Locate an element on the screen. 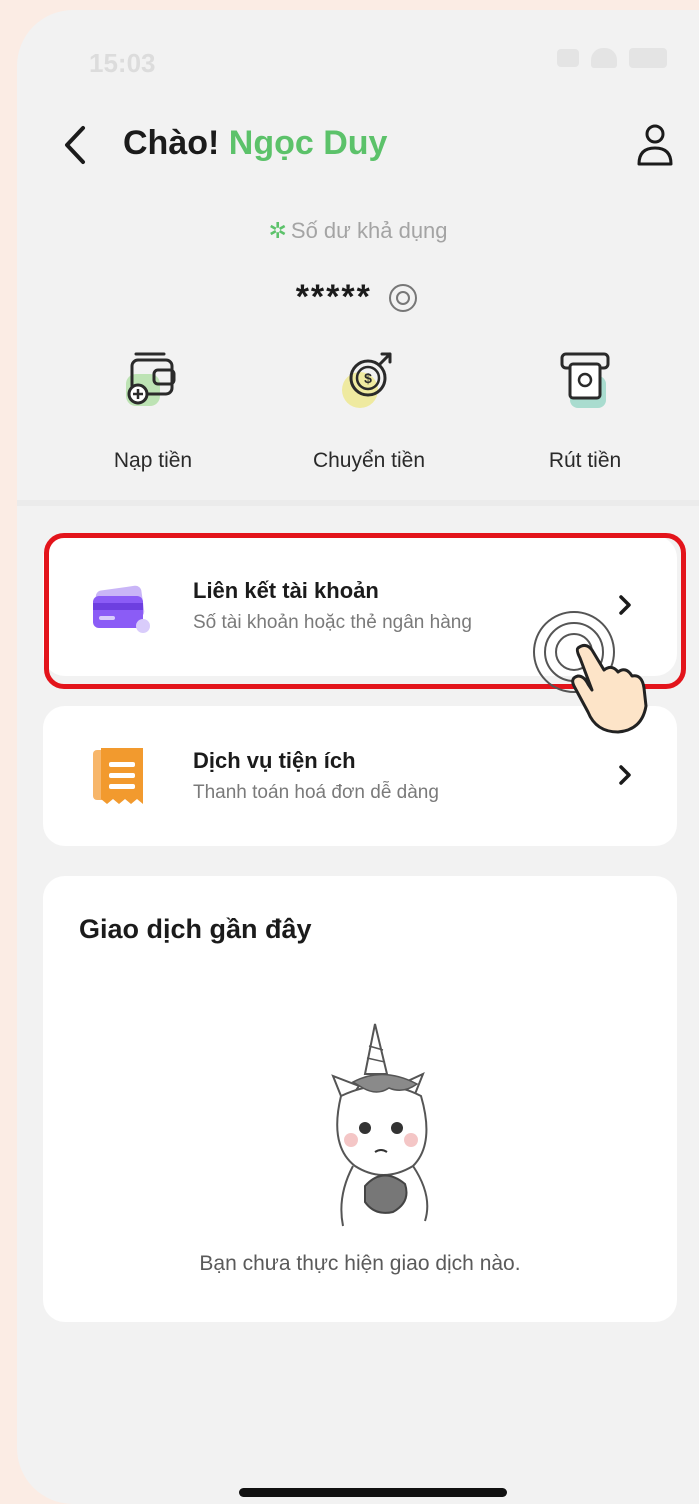  recent-transactions-title: Giao dịch gần đây is located at coordinates (195, 929).